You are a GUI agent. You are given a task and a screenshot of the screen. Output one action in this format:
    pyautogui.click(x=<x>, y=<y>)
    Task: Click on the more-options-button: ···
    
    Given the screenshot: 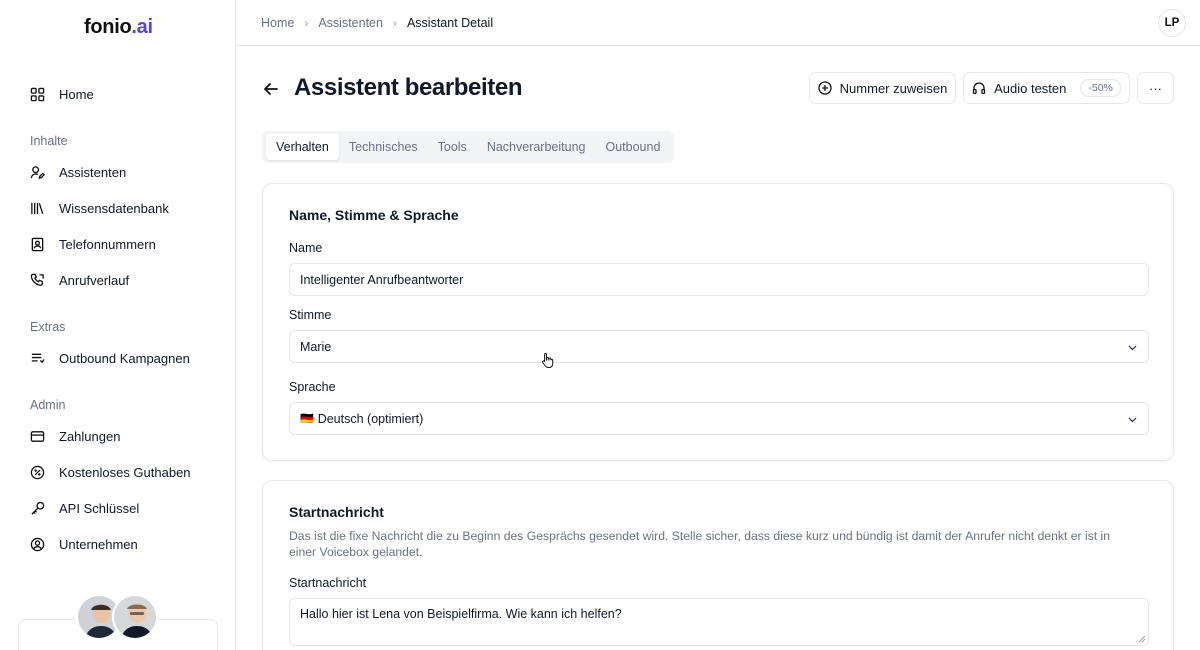 What is the action you would take?
    pyautogui.click(x=1155, y=88)
    